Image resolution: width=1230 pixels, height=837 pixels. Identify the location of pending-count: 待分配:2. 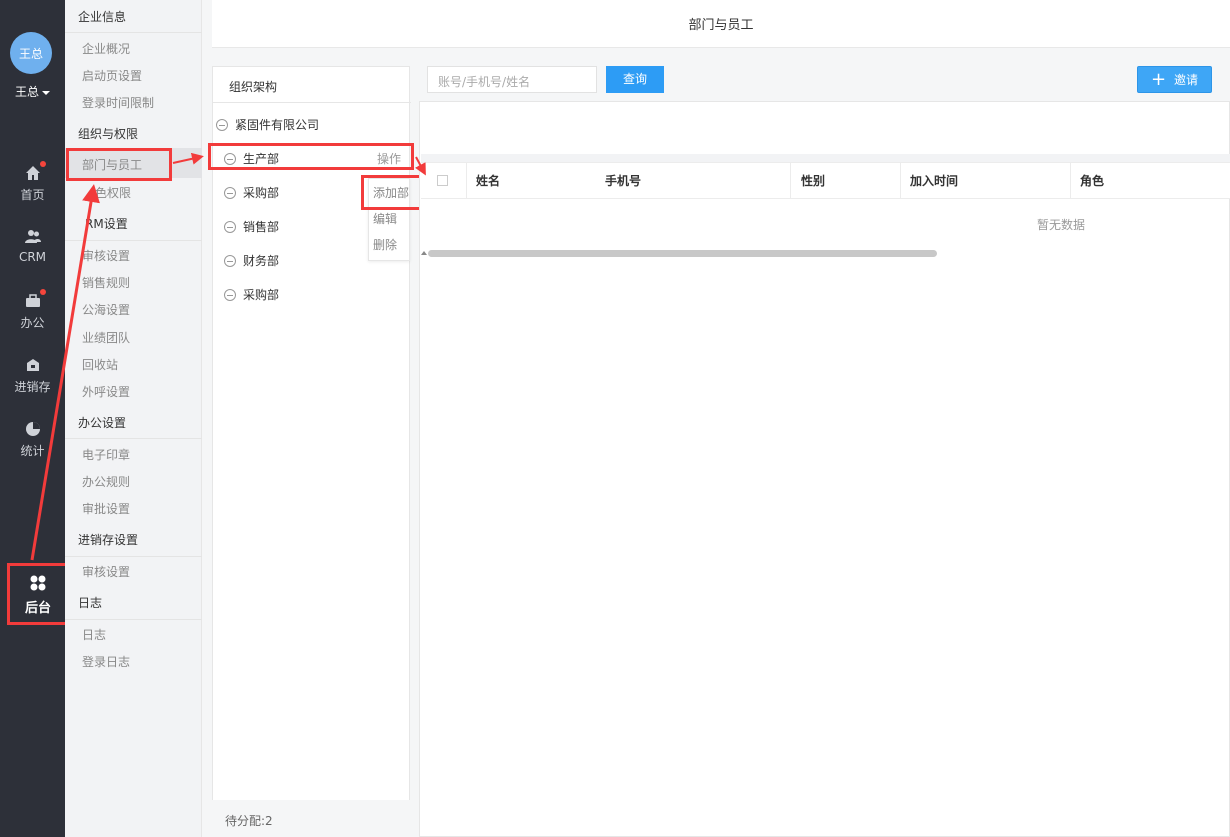
(311, 818).